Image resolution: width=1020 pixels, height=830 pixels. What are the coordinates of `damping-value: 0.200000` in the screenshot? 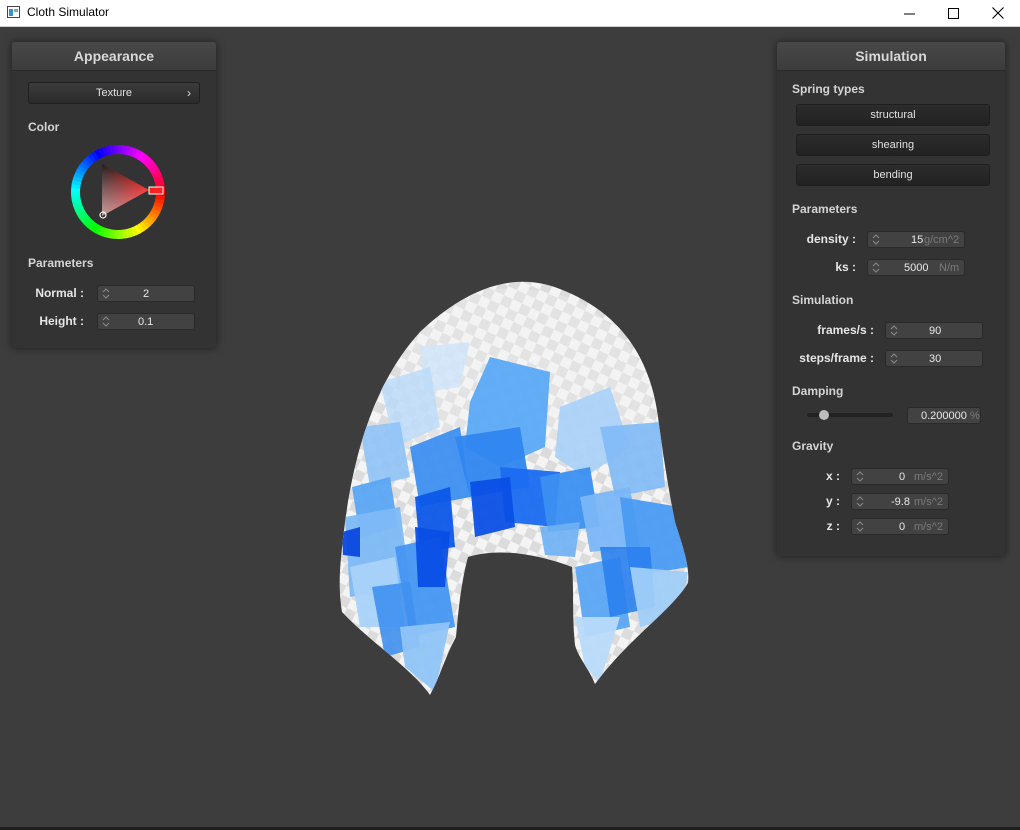 It's located at (944, 416).